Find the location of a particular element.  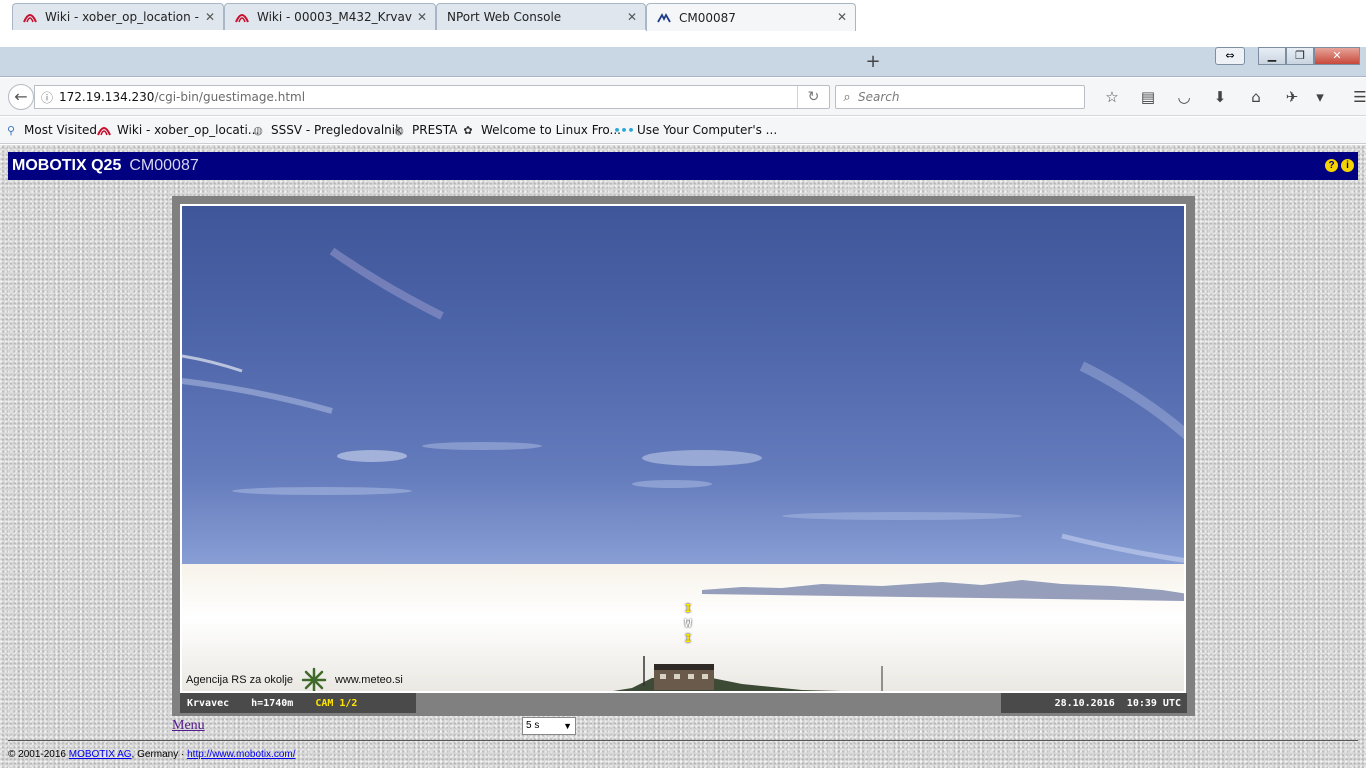

help-icon: ? is located at coordinates (1331, 165).